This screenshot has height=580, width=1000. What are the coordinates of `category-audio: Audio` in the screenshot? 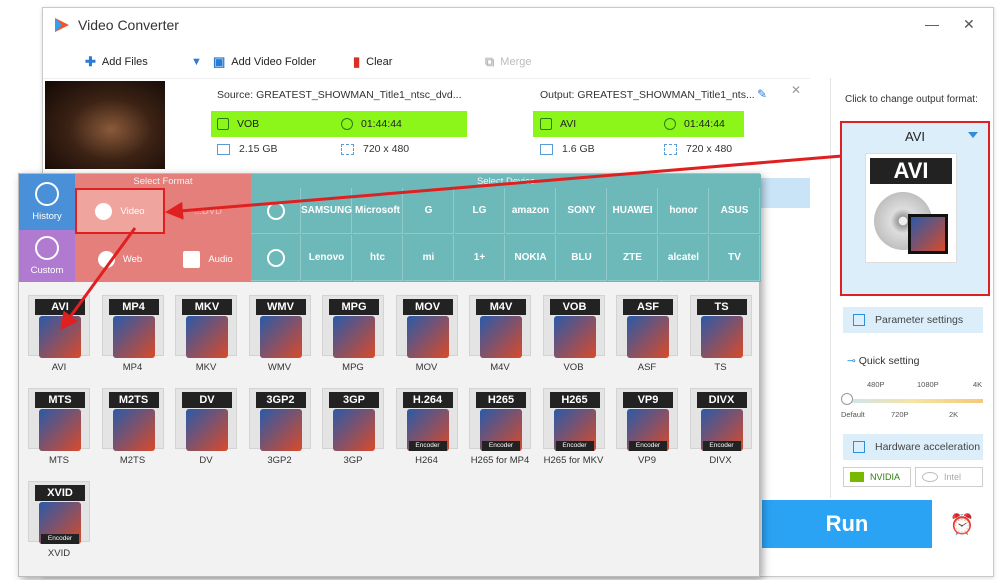 It's located at (208, 259).